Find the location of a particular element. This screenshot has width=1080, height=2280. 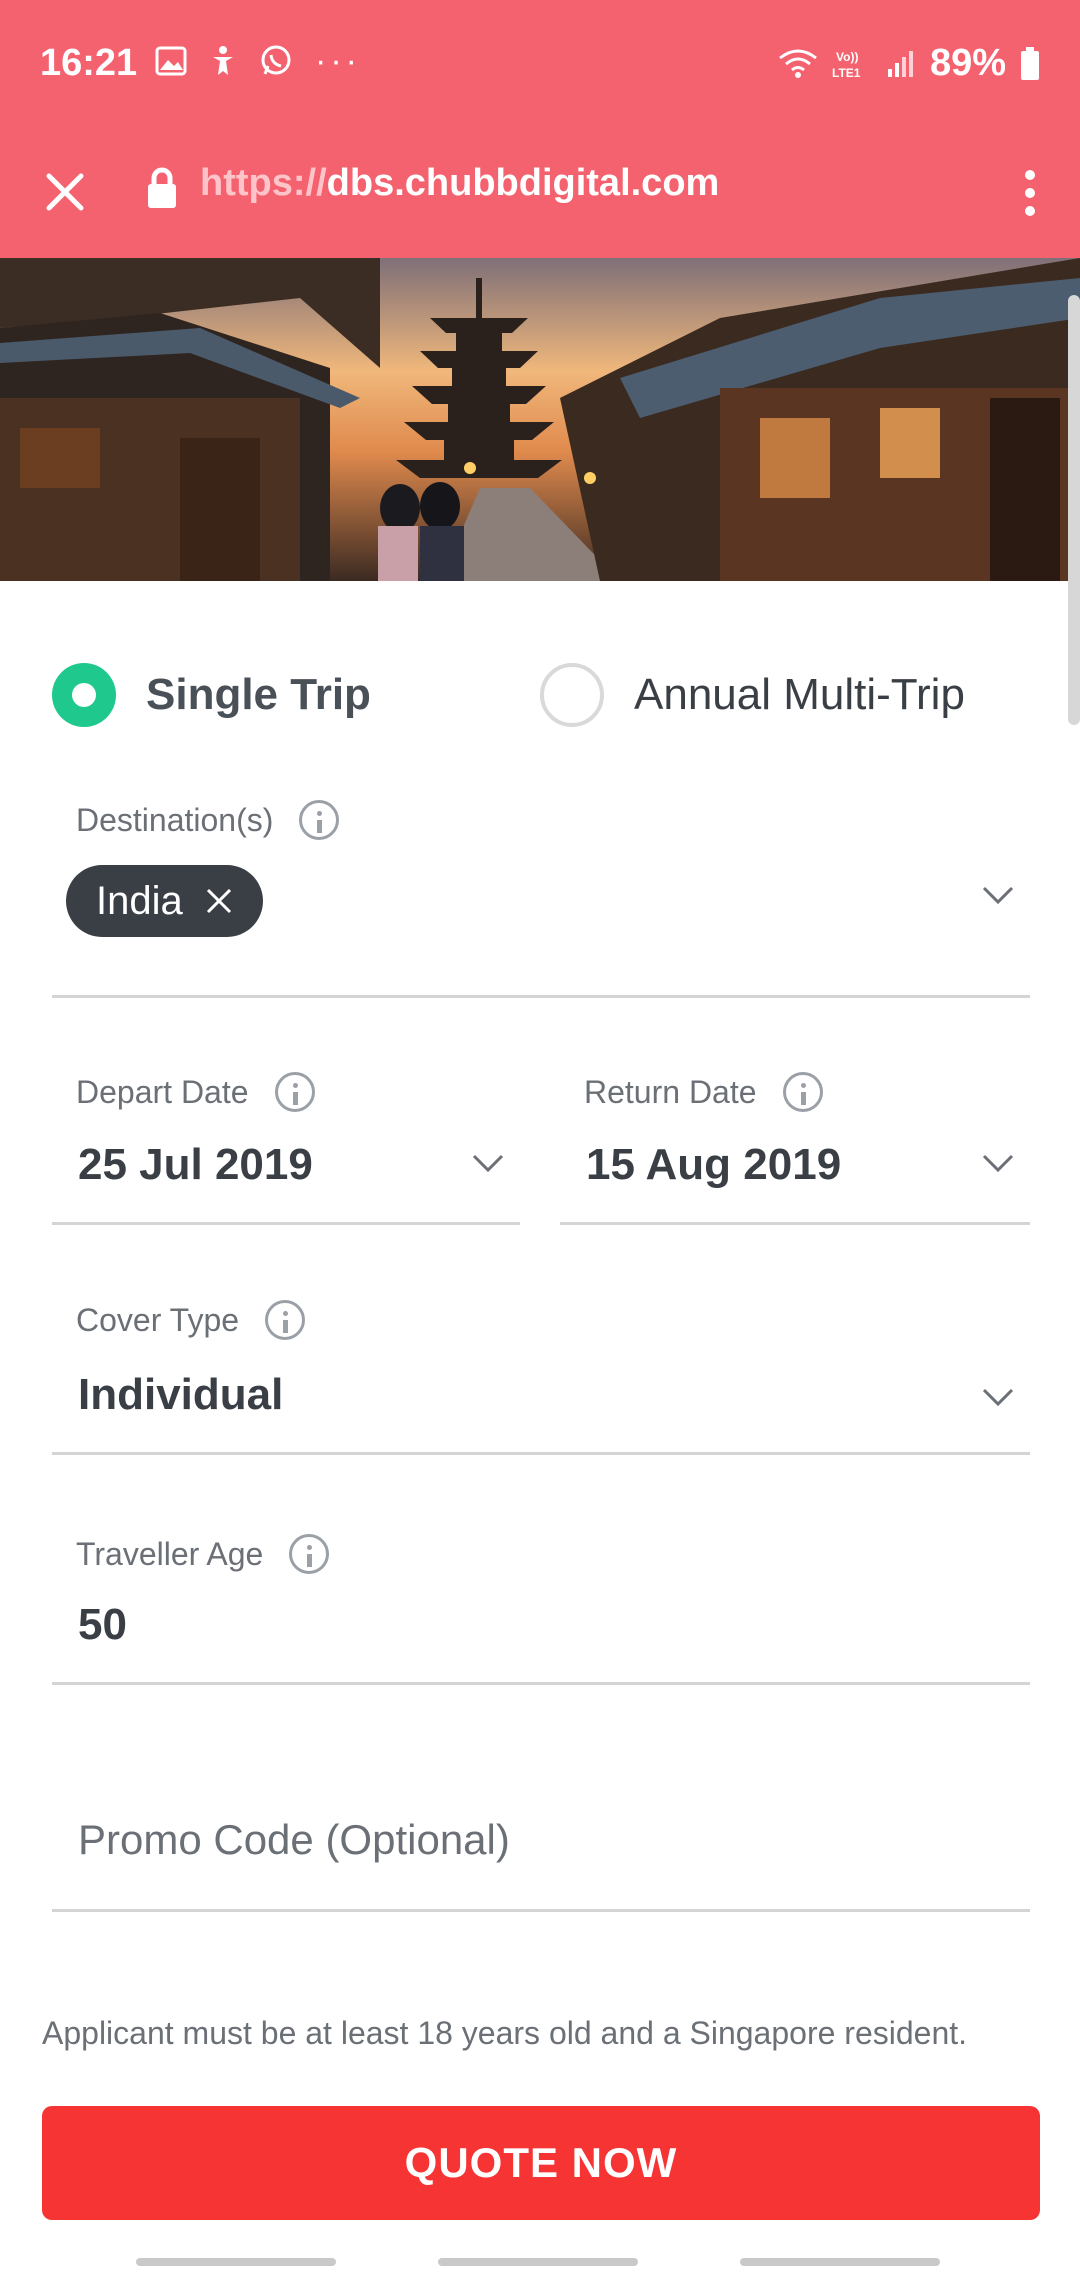

single-trip-label: Single Trip is located at coordinates (258, 694).